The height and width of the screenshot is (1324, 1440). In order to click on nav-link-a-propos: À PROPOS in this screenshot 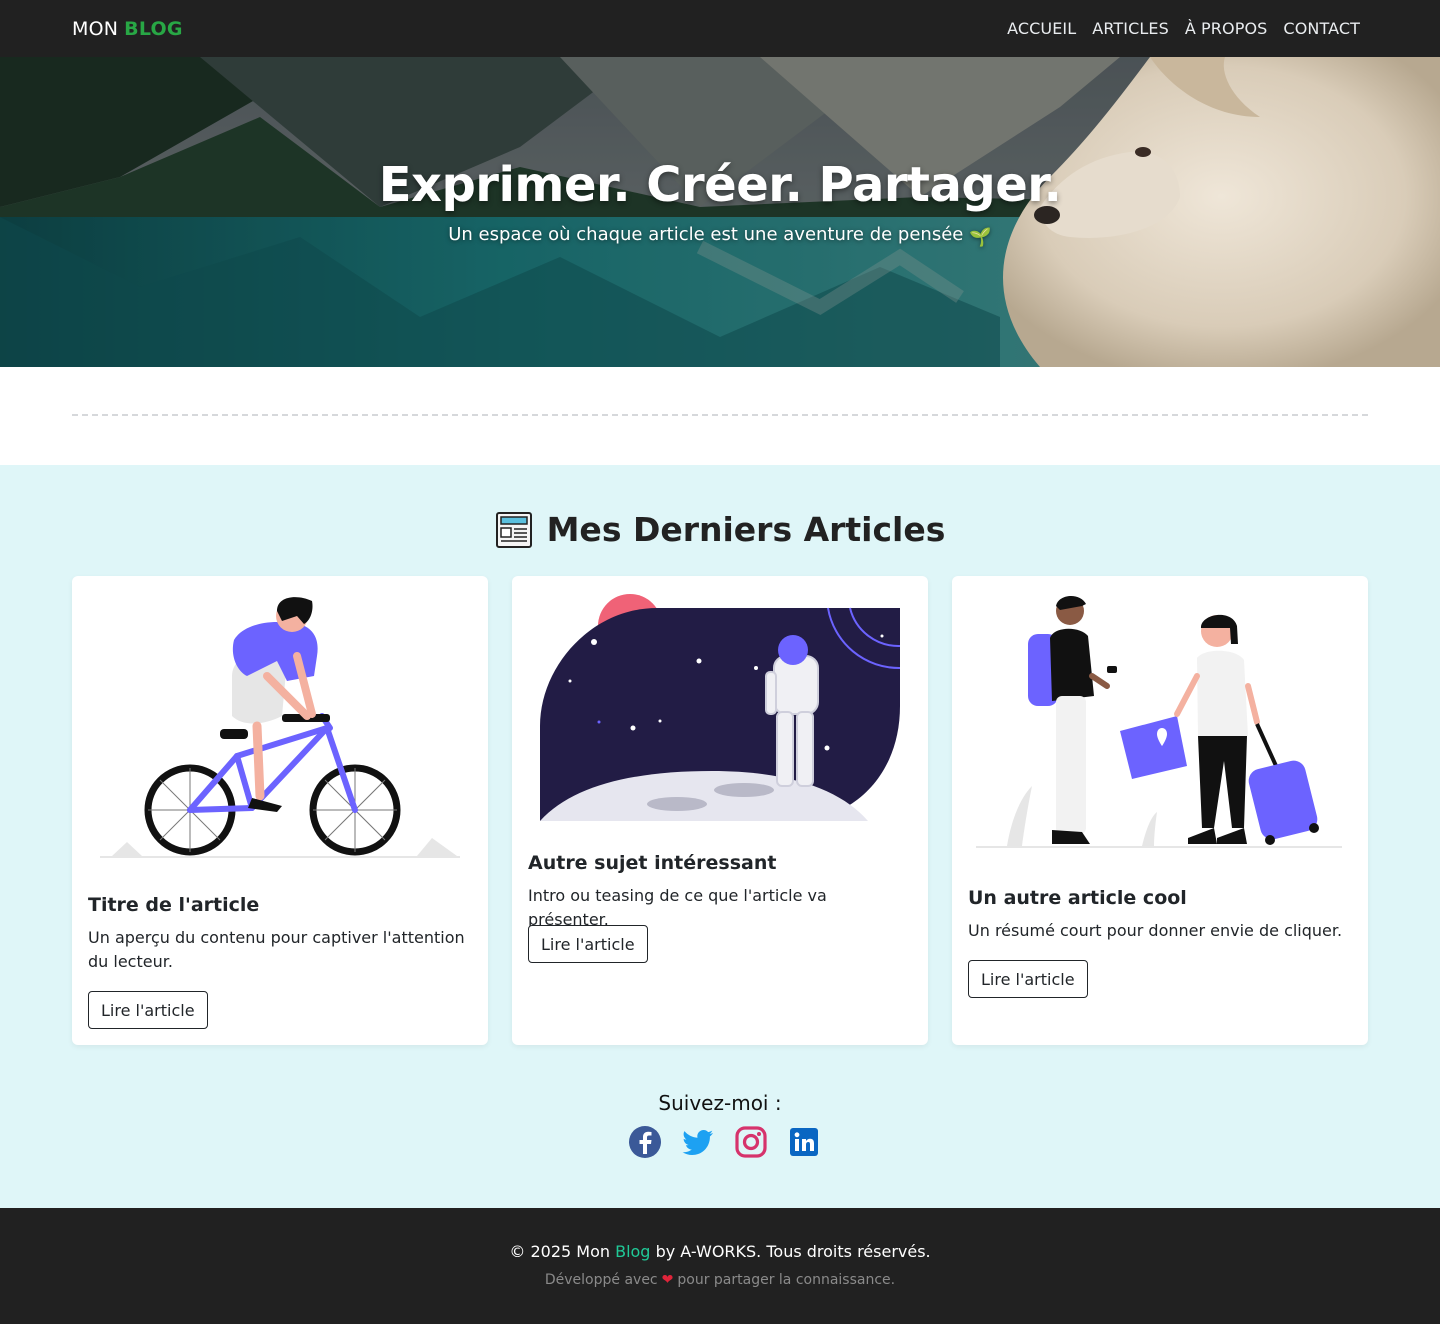, I will do `click(1226, 28)`.